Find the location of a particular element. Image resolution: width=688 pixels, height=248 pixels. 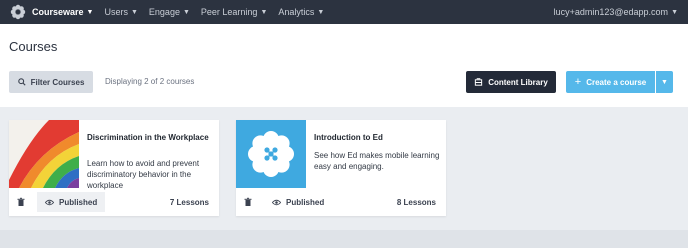

create-course-button: + Create a course is located at coordinates (610, 82).